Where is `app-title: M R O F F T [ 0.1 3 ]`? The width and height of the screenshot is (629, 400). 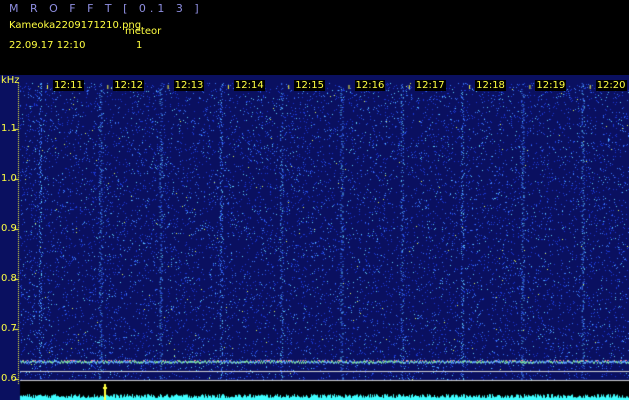 app-title: M R O F F T [ 0.1 3 ] is located at coordinates (106, 8).